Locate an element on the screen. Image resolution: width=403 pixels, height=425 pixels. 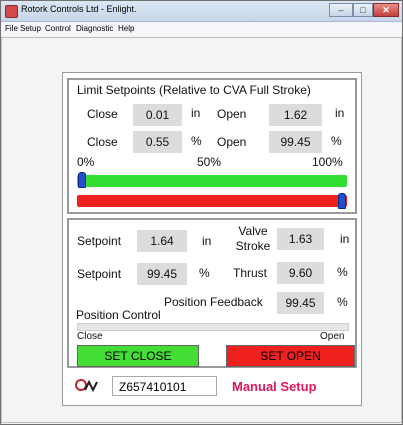
menu-setup: Setup is located at coordinates (30, 28).